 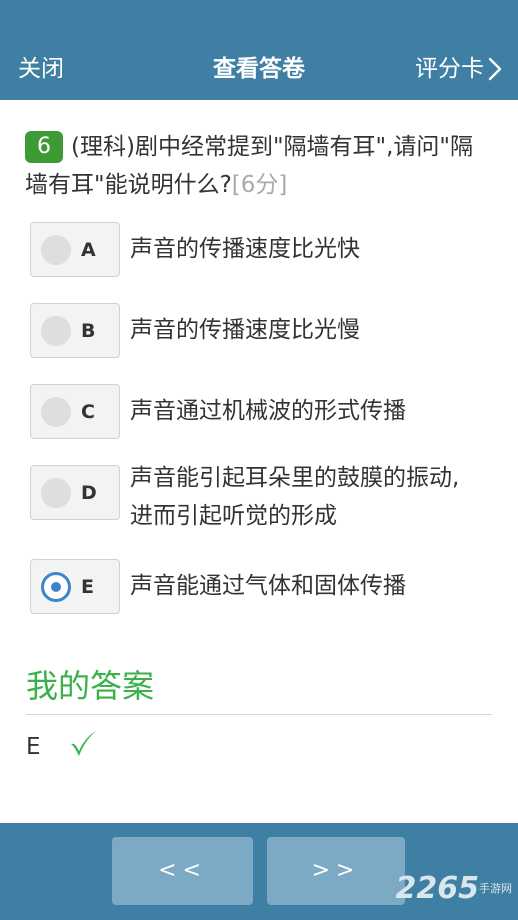 What do you see at coordinates (75, 411) in the screenshot?
I see `option-c-button: C` at bounding box center [75, 411].